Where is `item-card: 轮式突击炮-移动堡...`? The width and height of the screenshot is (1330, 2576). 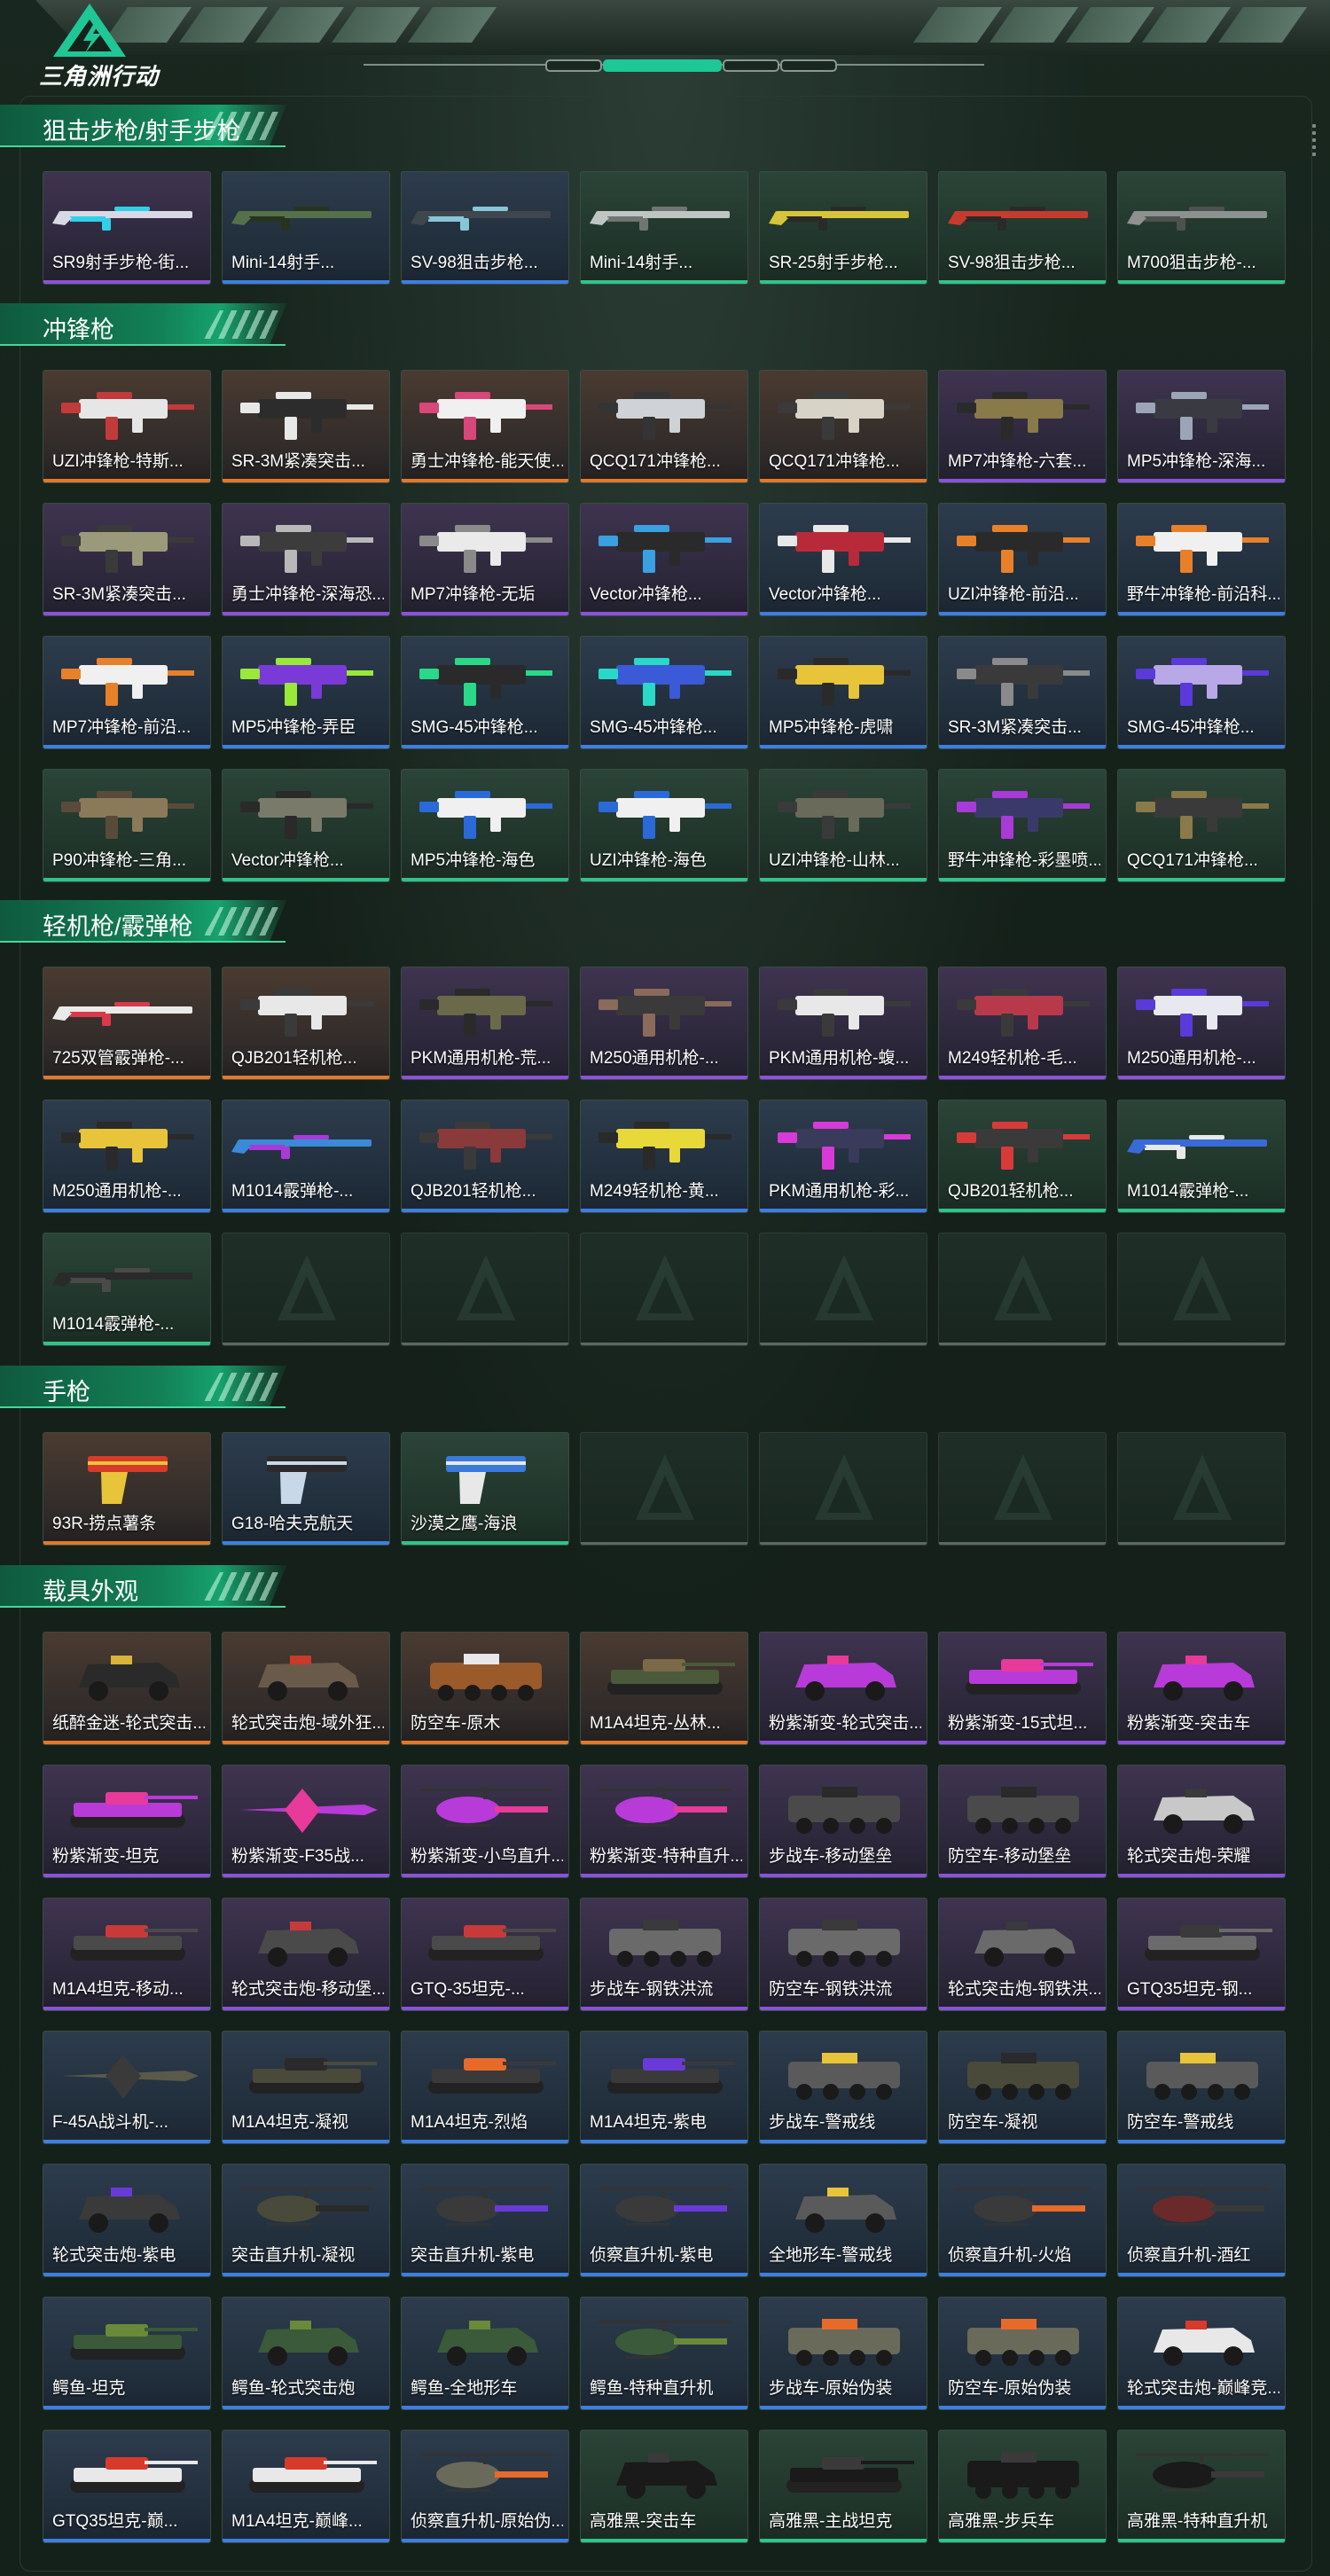 item-card: 轮式突击炮-移动堡... is located at coordinates (306, 1954).